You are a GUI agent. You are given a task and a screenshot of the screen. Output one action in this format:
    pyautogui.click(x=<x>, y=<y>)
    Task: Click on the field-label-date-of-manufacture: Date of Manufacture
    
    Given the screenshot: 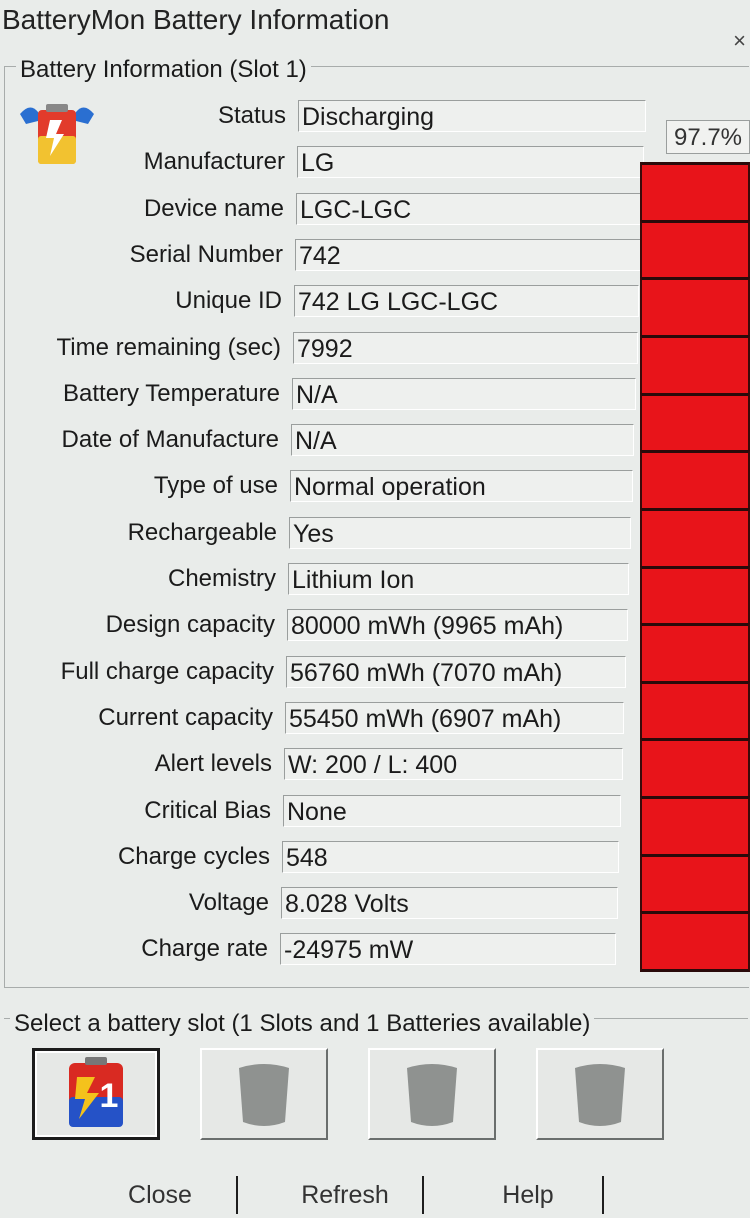 What is the action you would take?
    pyautogui.click(x=170, y=440)
    